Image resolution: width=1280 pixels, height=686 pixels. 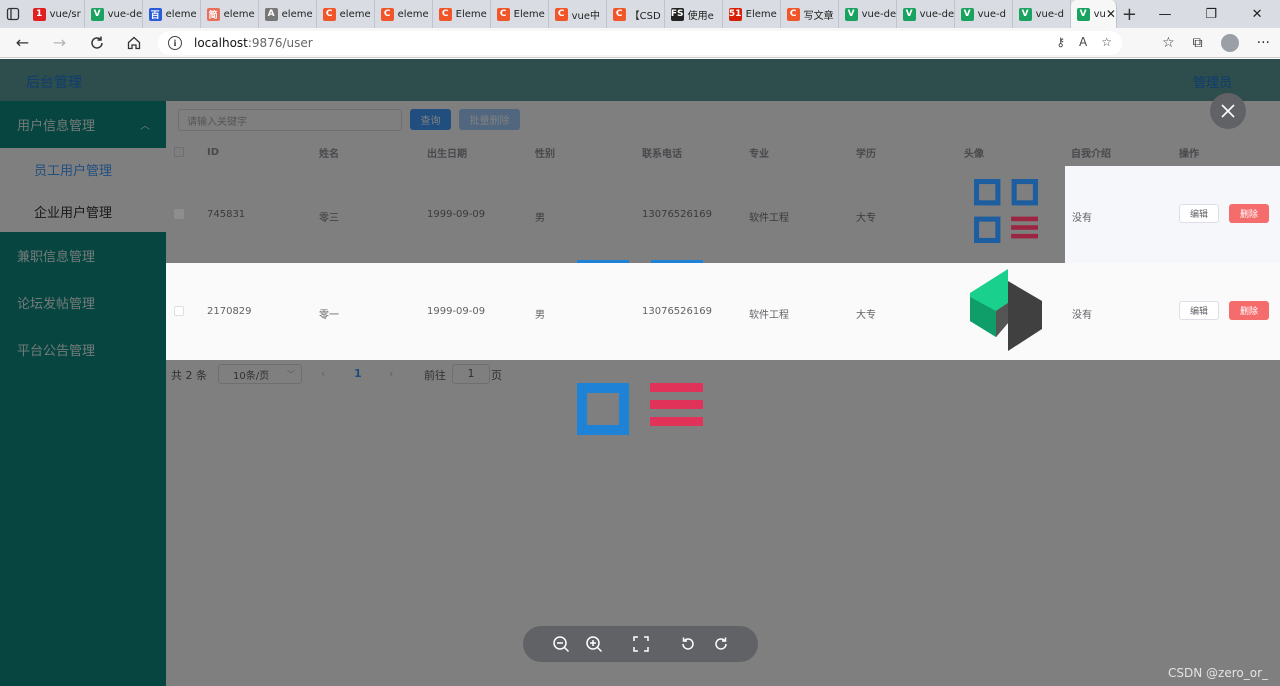 What do you see at coordinates (13, 14) in the screenshot?
I see `tab-actions-icon` at bounding box center [13, 14].